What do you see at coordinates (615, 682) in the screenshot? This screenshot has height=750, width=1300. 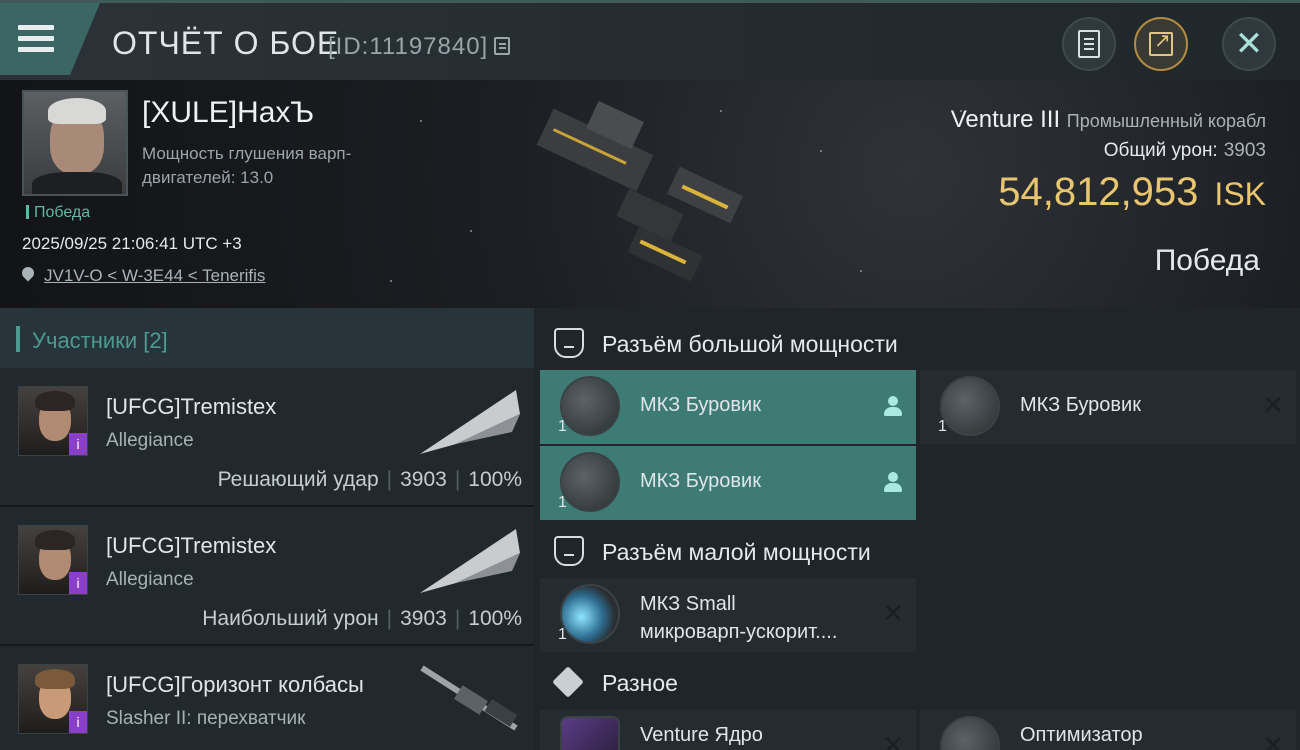 I see `misc-header: Разное` at bounding box center [615, 682].